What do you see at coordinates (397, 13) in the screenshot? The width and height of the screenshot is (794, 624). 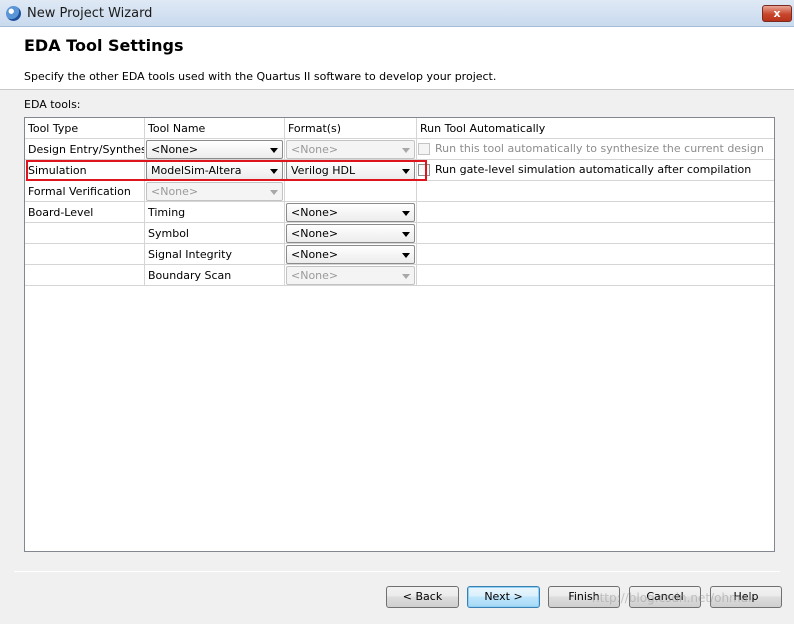 I see `title-bar: New Project Wizard x` at bounding box center [397, 13].